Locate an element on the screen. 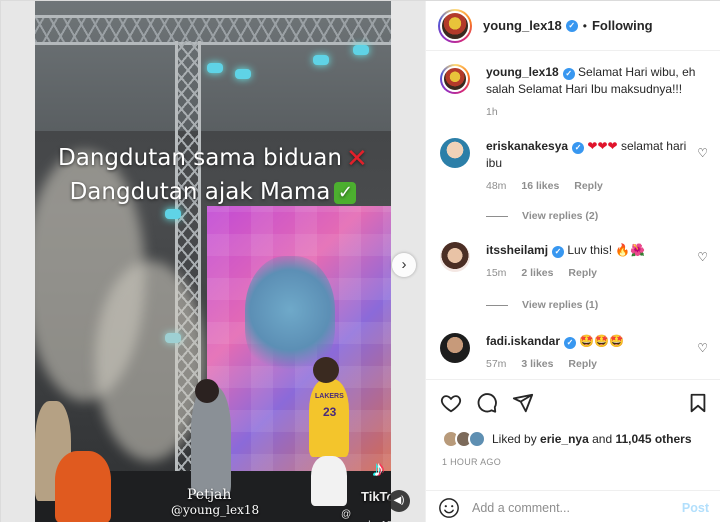  comment-time: 15m is located at coordinates (496, 273).